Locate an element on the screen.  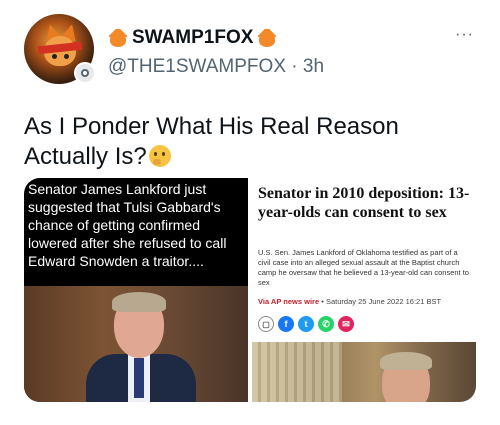
share-icons: ▢ f t ✆ ✉ is located at coordinates (306, 324).